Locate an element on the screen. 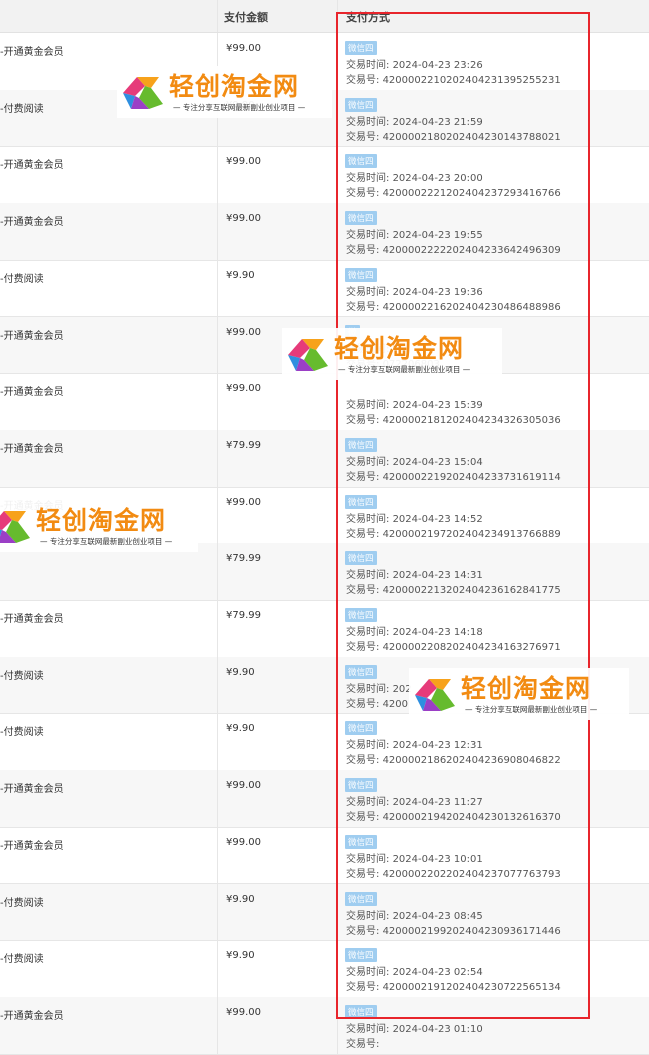 The height and width of the screenshot is (1055, 649). transaction-time: 交易时间: 2024-04-23 20:00 is located at coordinates (414, 176).